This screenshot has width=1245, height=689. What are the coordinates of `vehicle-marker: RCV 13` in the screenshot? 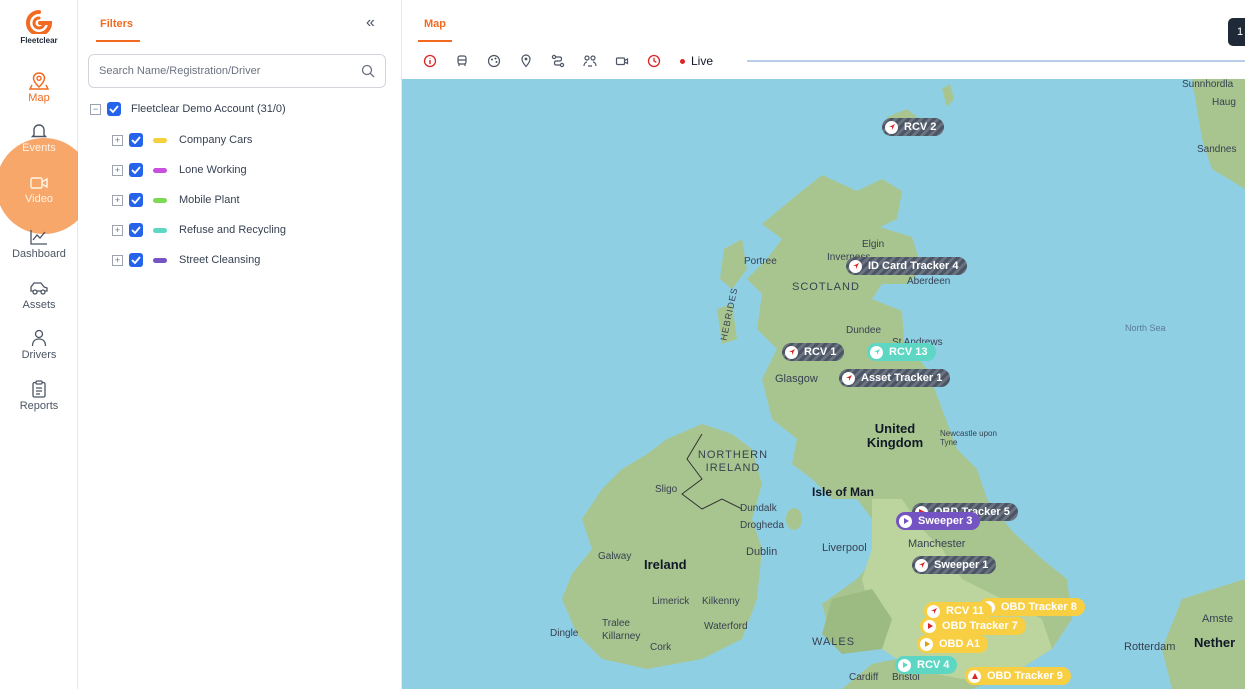 It's located at (901, 352).